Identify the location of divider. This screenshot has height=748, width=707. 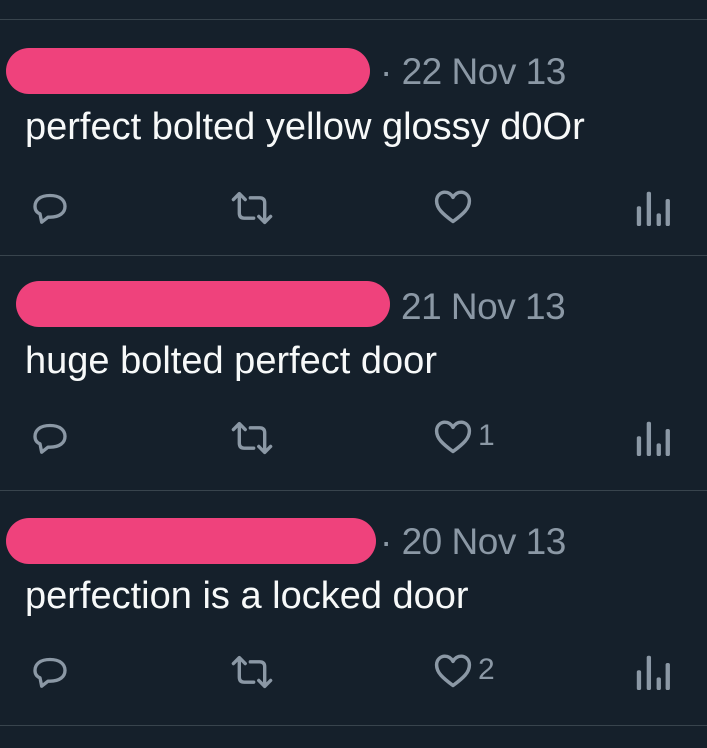
(353, 725).